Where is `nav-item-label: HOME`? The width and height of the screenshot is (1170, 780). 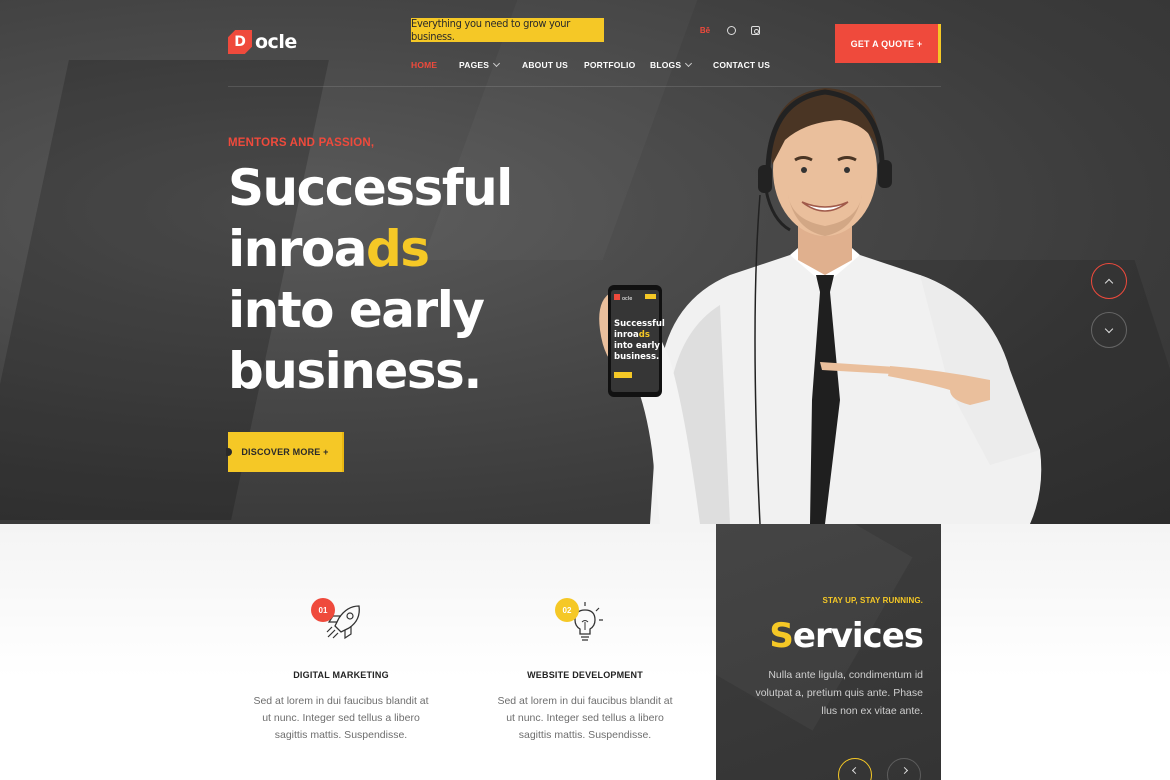
nav-item-label: HOME is located at coordinates (424, 65).